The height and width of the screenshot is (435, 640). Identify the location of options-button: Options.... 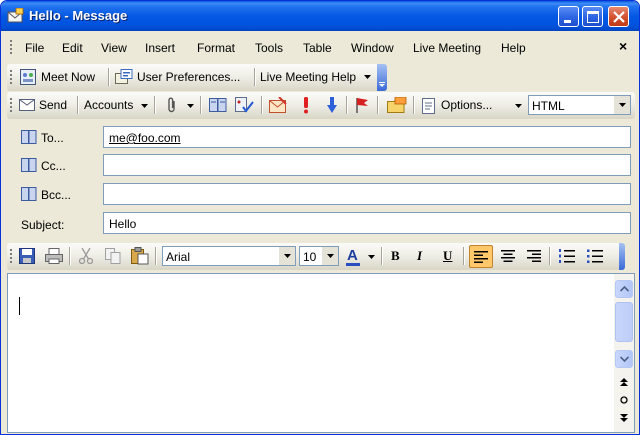
(473, 105).